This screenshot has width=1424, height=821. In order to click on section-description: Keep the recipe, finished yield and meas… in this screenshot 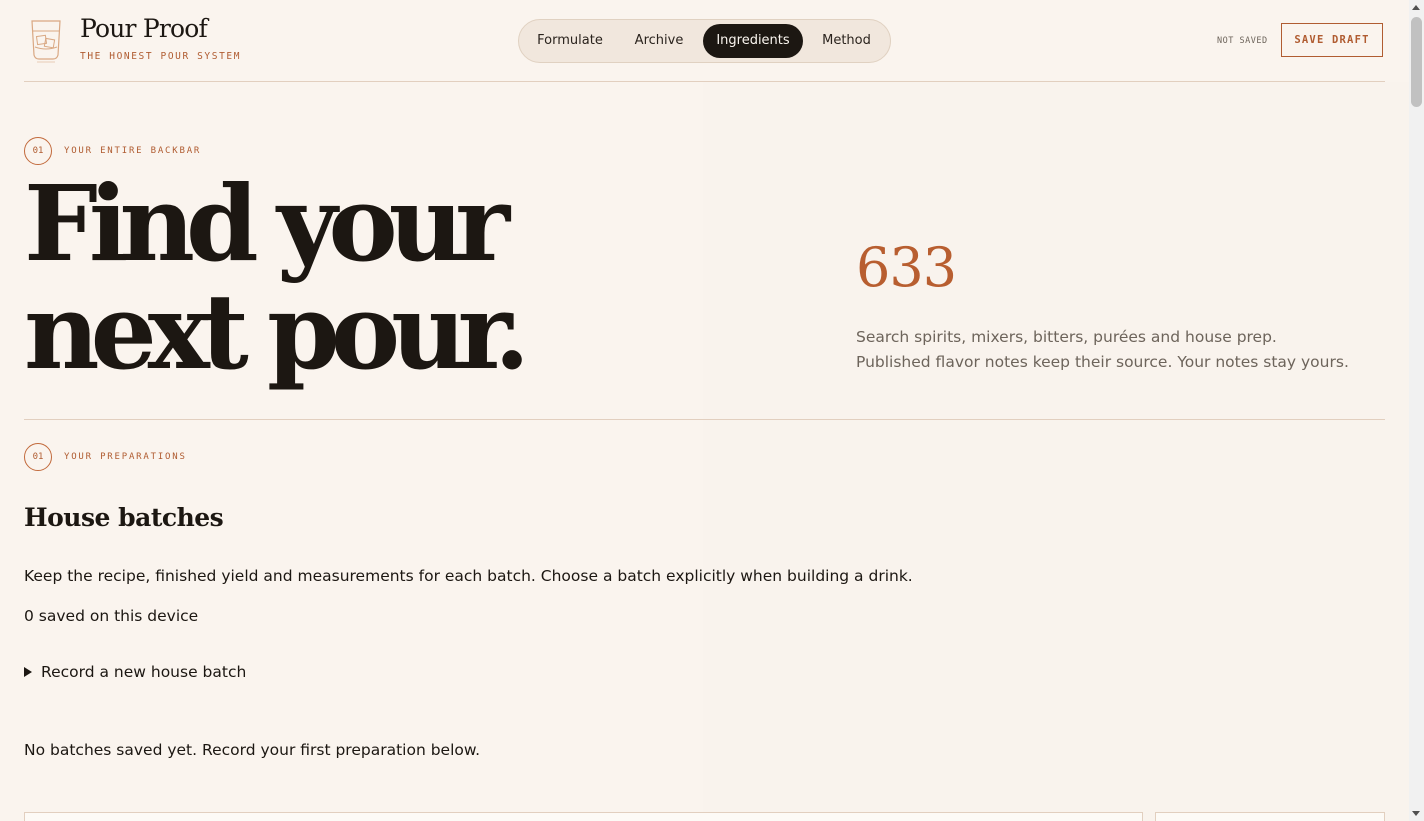, I will do `click(468, 576)`.